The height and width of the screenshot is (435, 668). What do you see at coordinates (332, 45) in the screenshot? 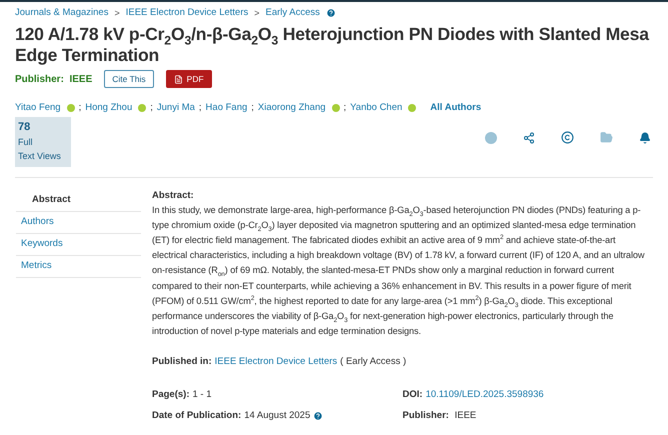
I see `article-title: 120 A/1.78 kV p-Cr$_{2}$O$_{3}$/n-β-Ga$_{2}$O$_{3}$ Heterojunction PN Diodes with Slanted Mesa Edge Termination` at bounding box center [332, 45].